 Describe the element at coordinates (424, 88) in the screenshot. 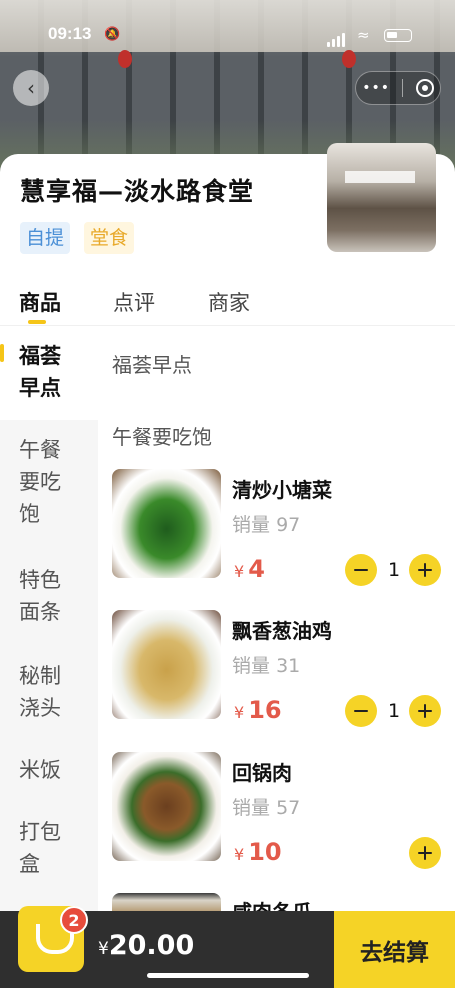

I see `close-target-icon` at that location.